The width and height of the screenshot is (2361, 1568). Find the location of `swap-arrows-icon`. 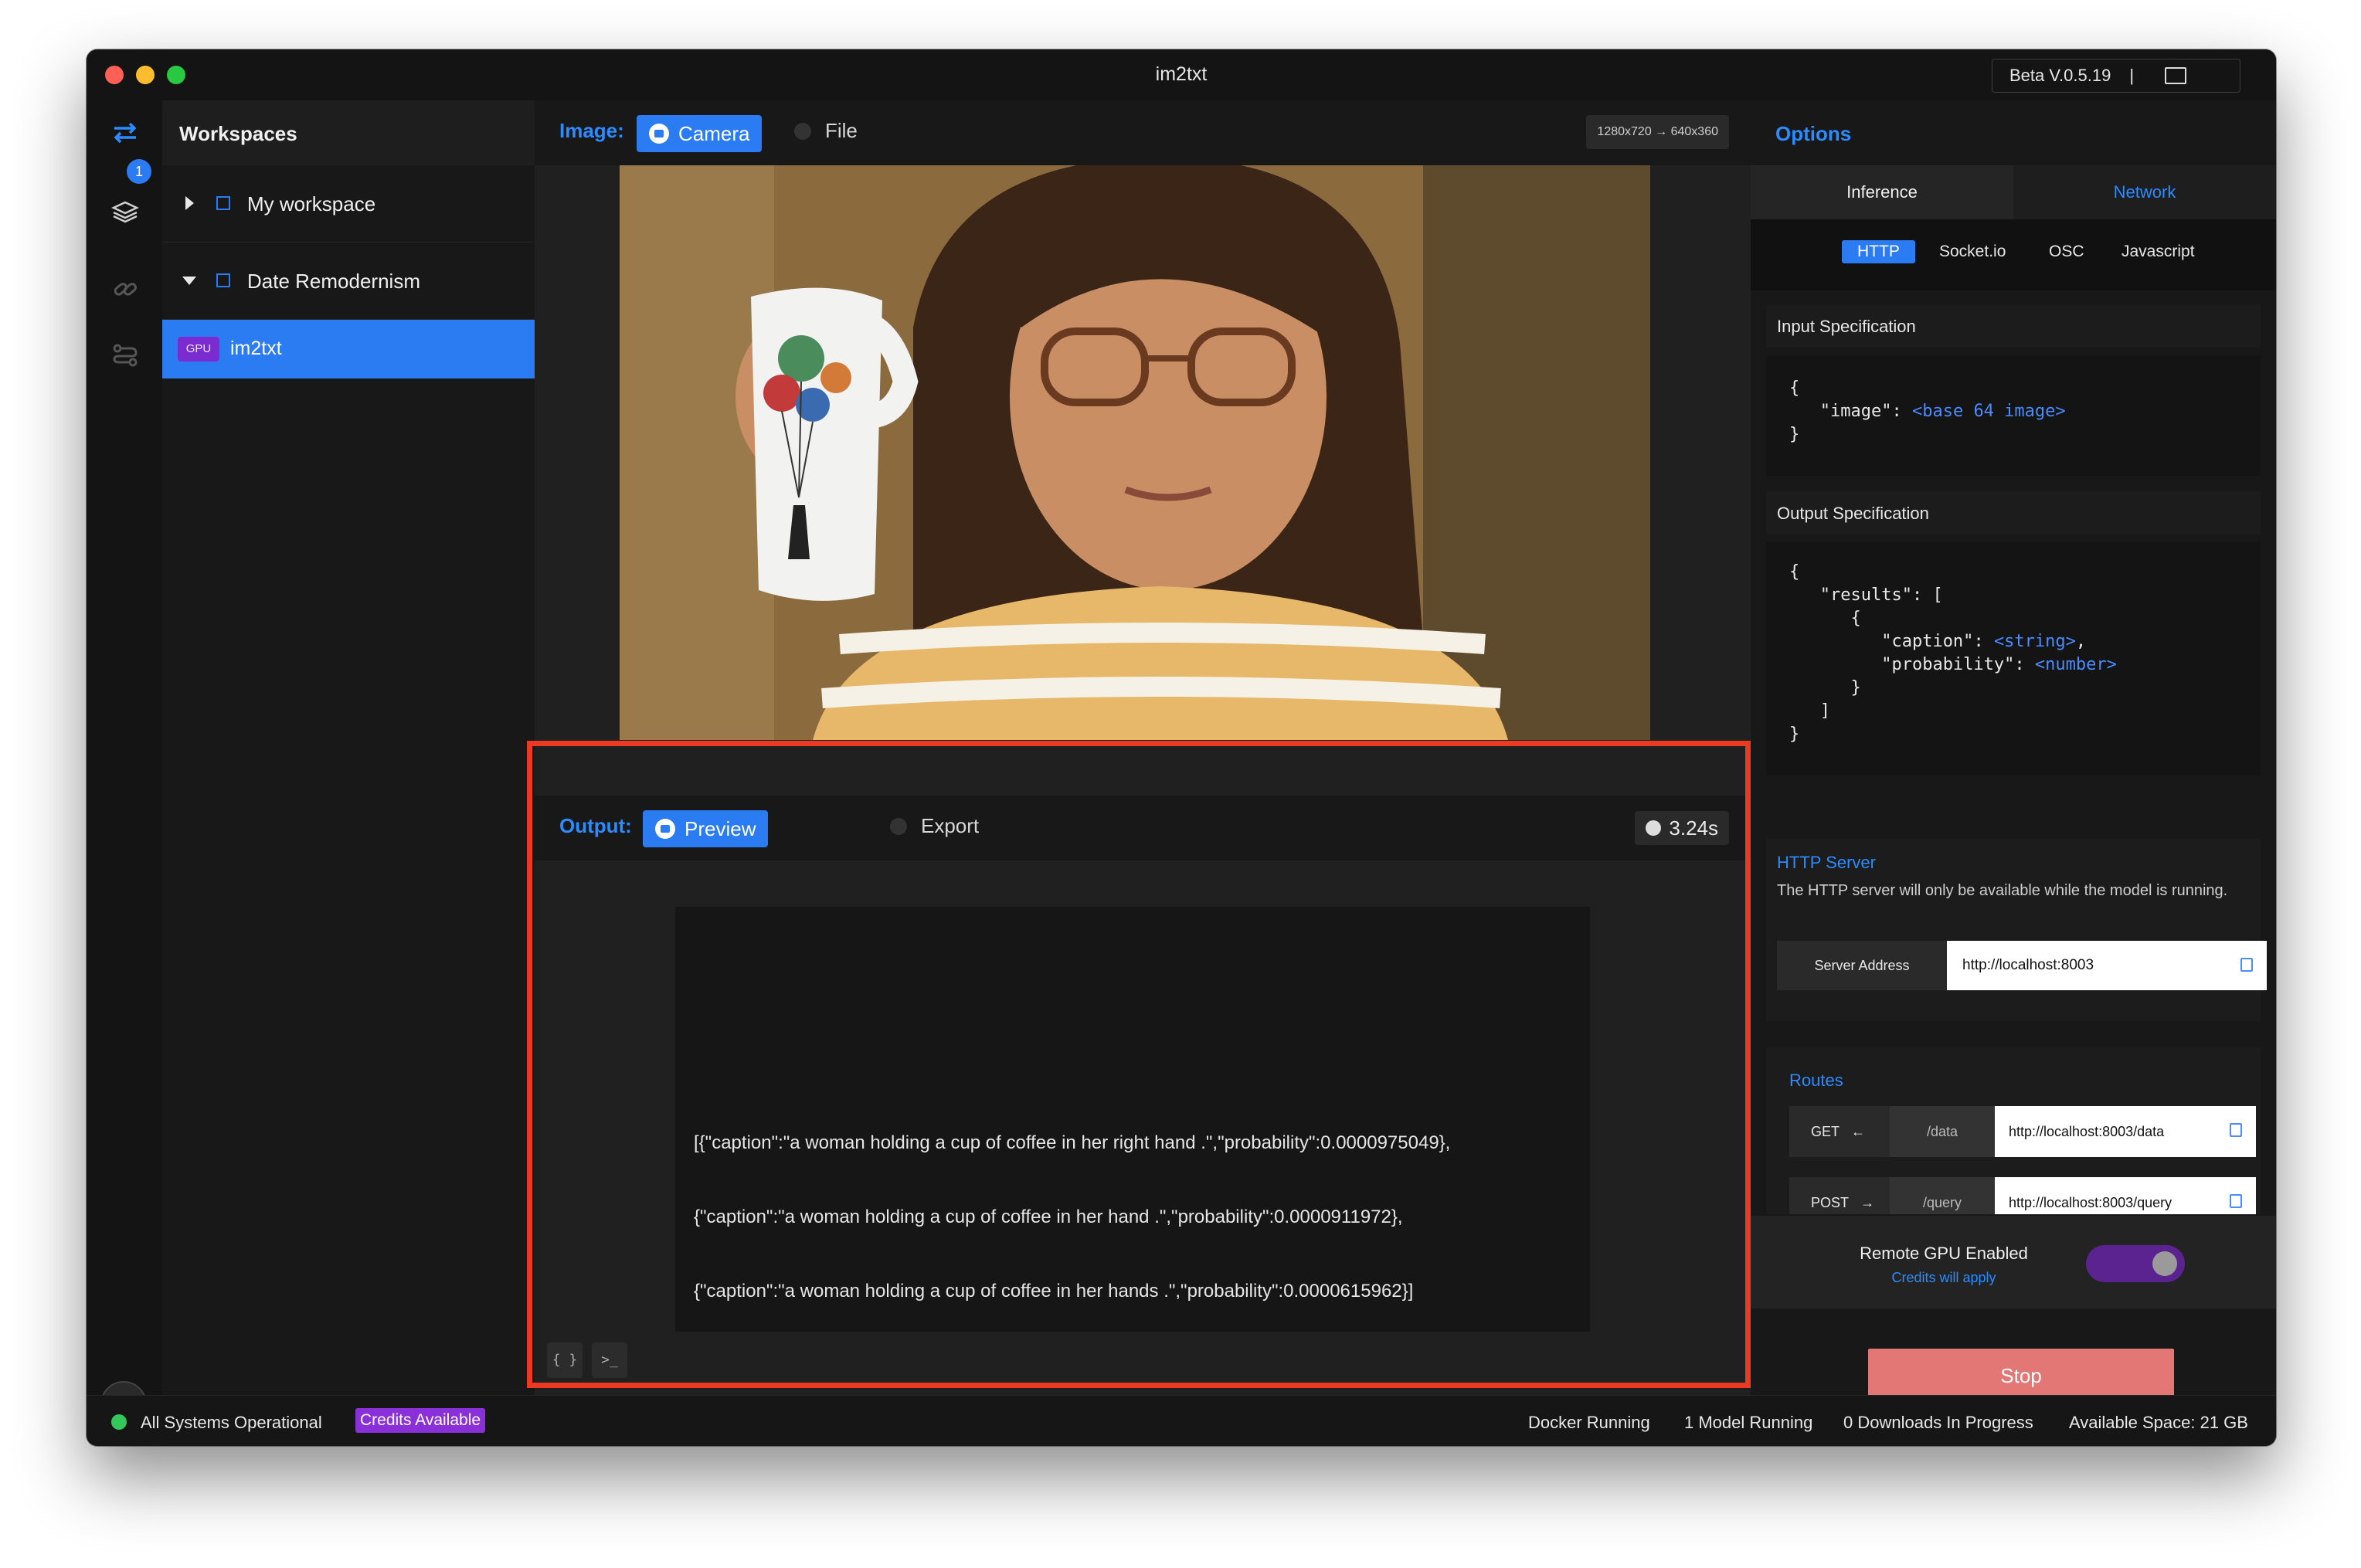

swap-arrows-icon is located at coordinates (125, 133).